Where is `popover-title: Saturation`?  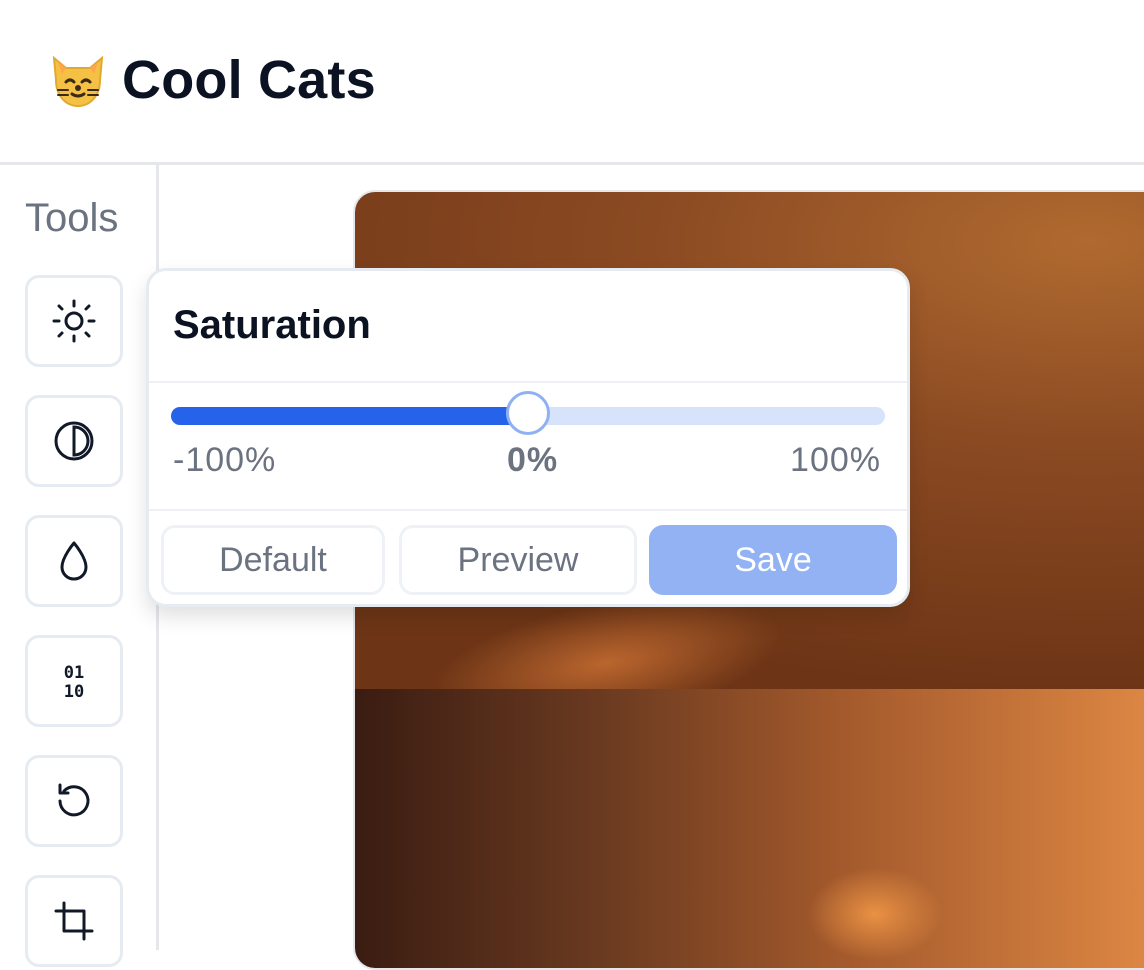
popover-title: Saturation is located at coordinates (272, 325).